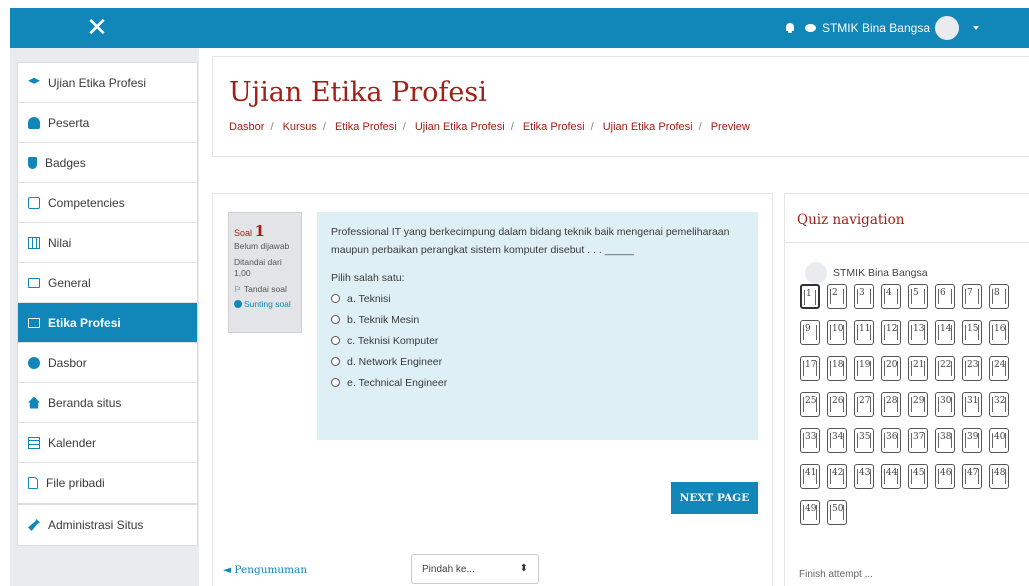  Describe the element at coordinates (976, 28) in the screenshot. I see `caret-down-icon` at that location.